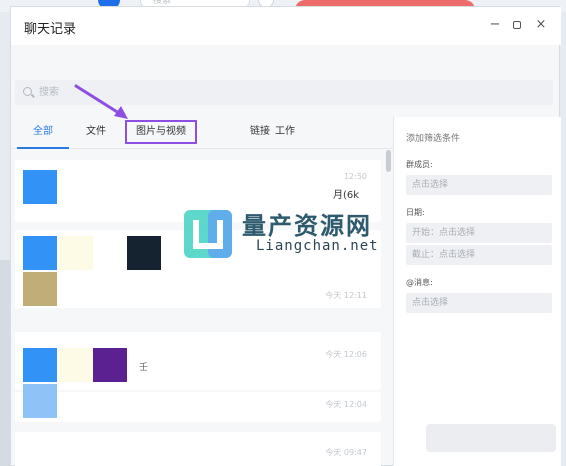  I want to click on message-time: 今天 12:04, so click(346, 404).